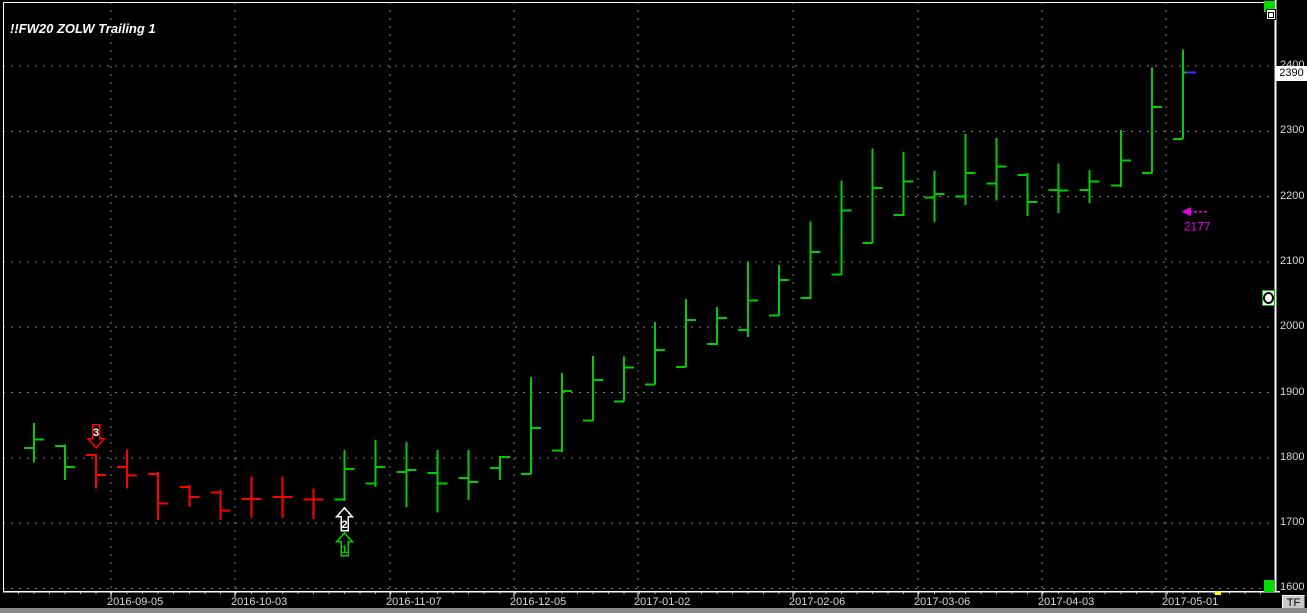 This screenshot has width=1307, height=613. Describe the element at coordinates (1292, 456) in the screenshot. I see `y-axis-label: 1800` at that location.